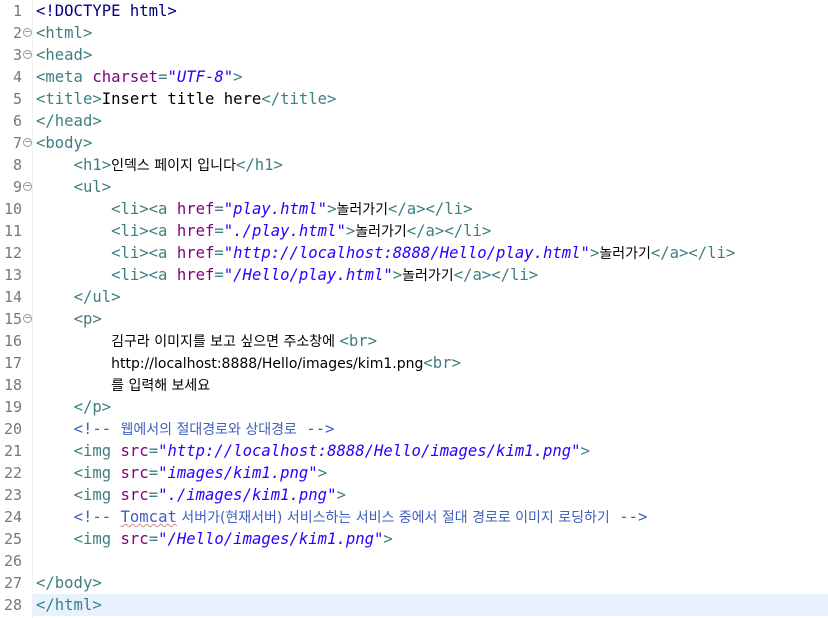  What do you see at coordinates (420, 33) in the screenshot?
I see `code-line: 2− <html>` at bounding box center [420, 33].